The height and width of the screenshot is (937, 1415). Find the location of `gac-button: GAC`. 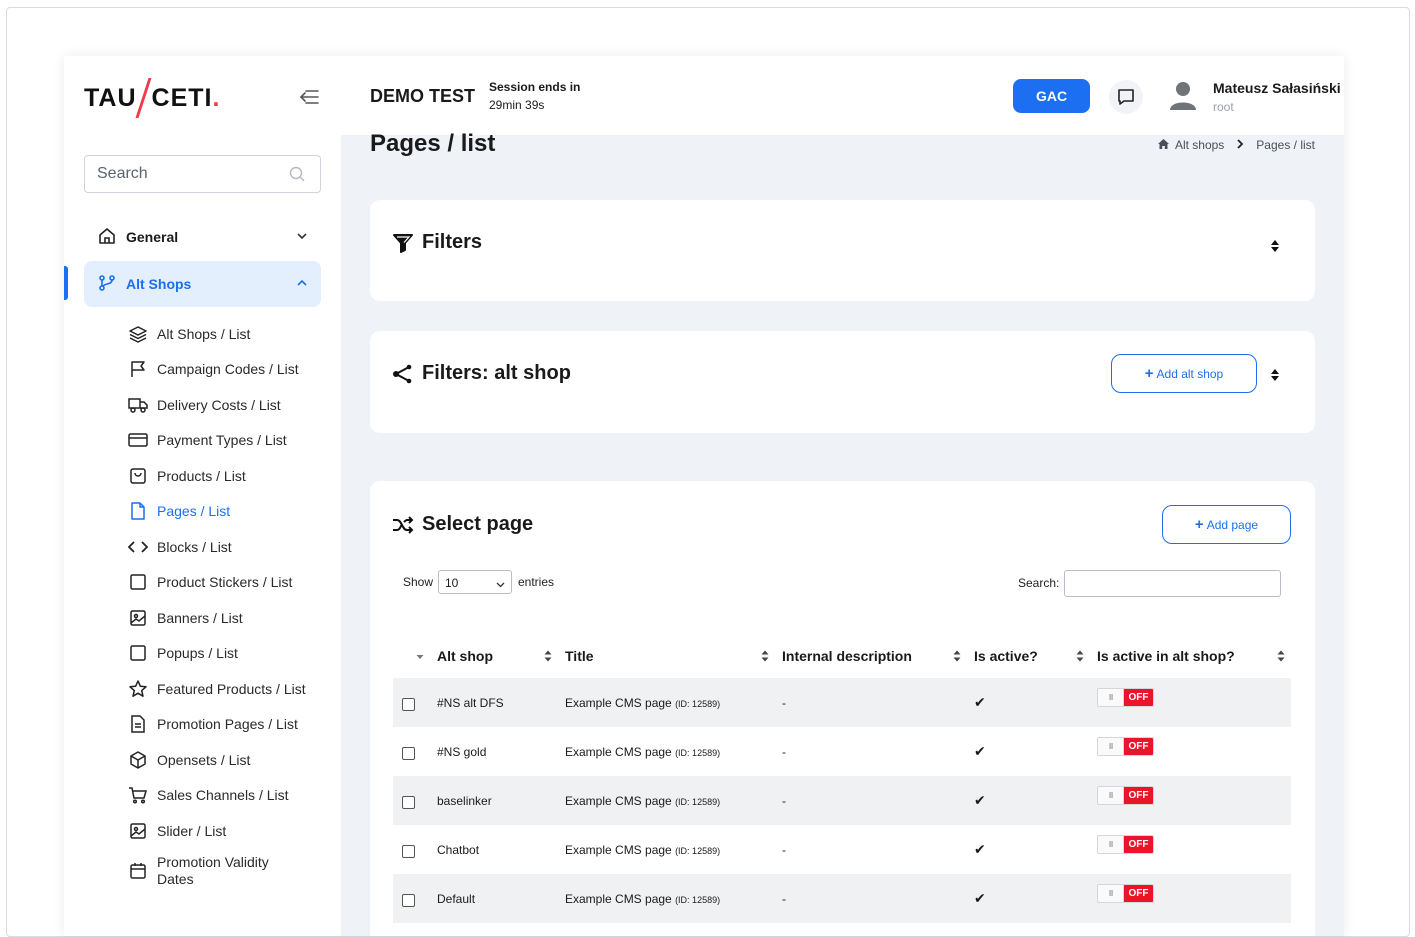

gac-button: GAC is located at coordinates (1051, 96).